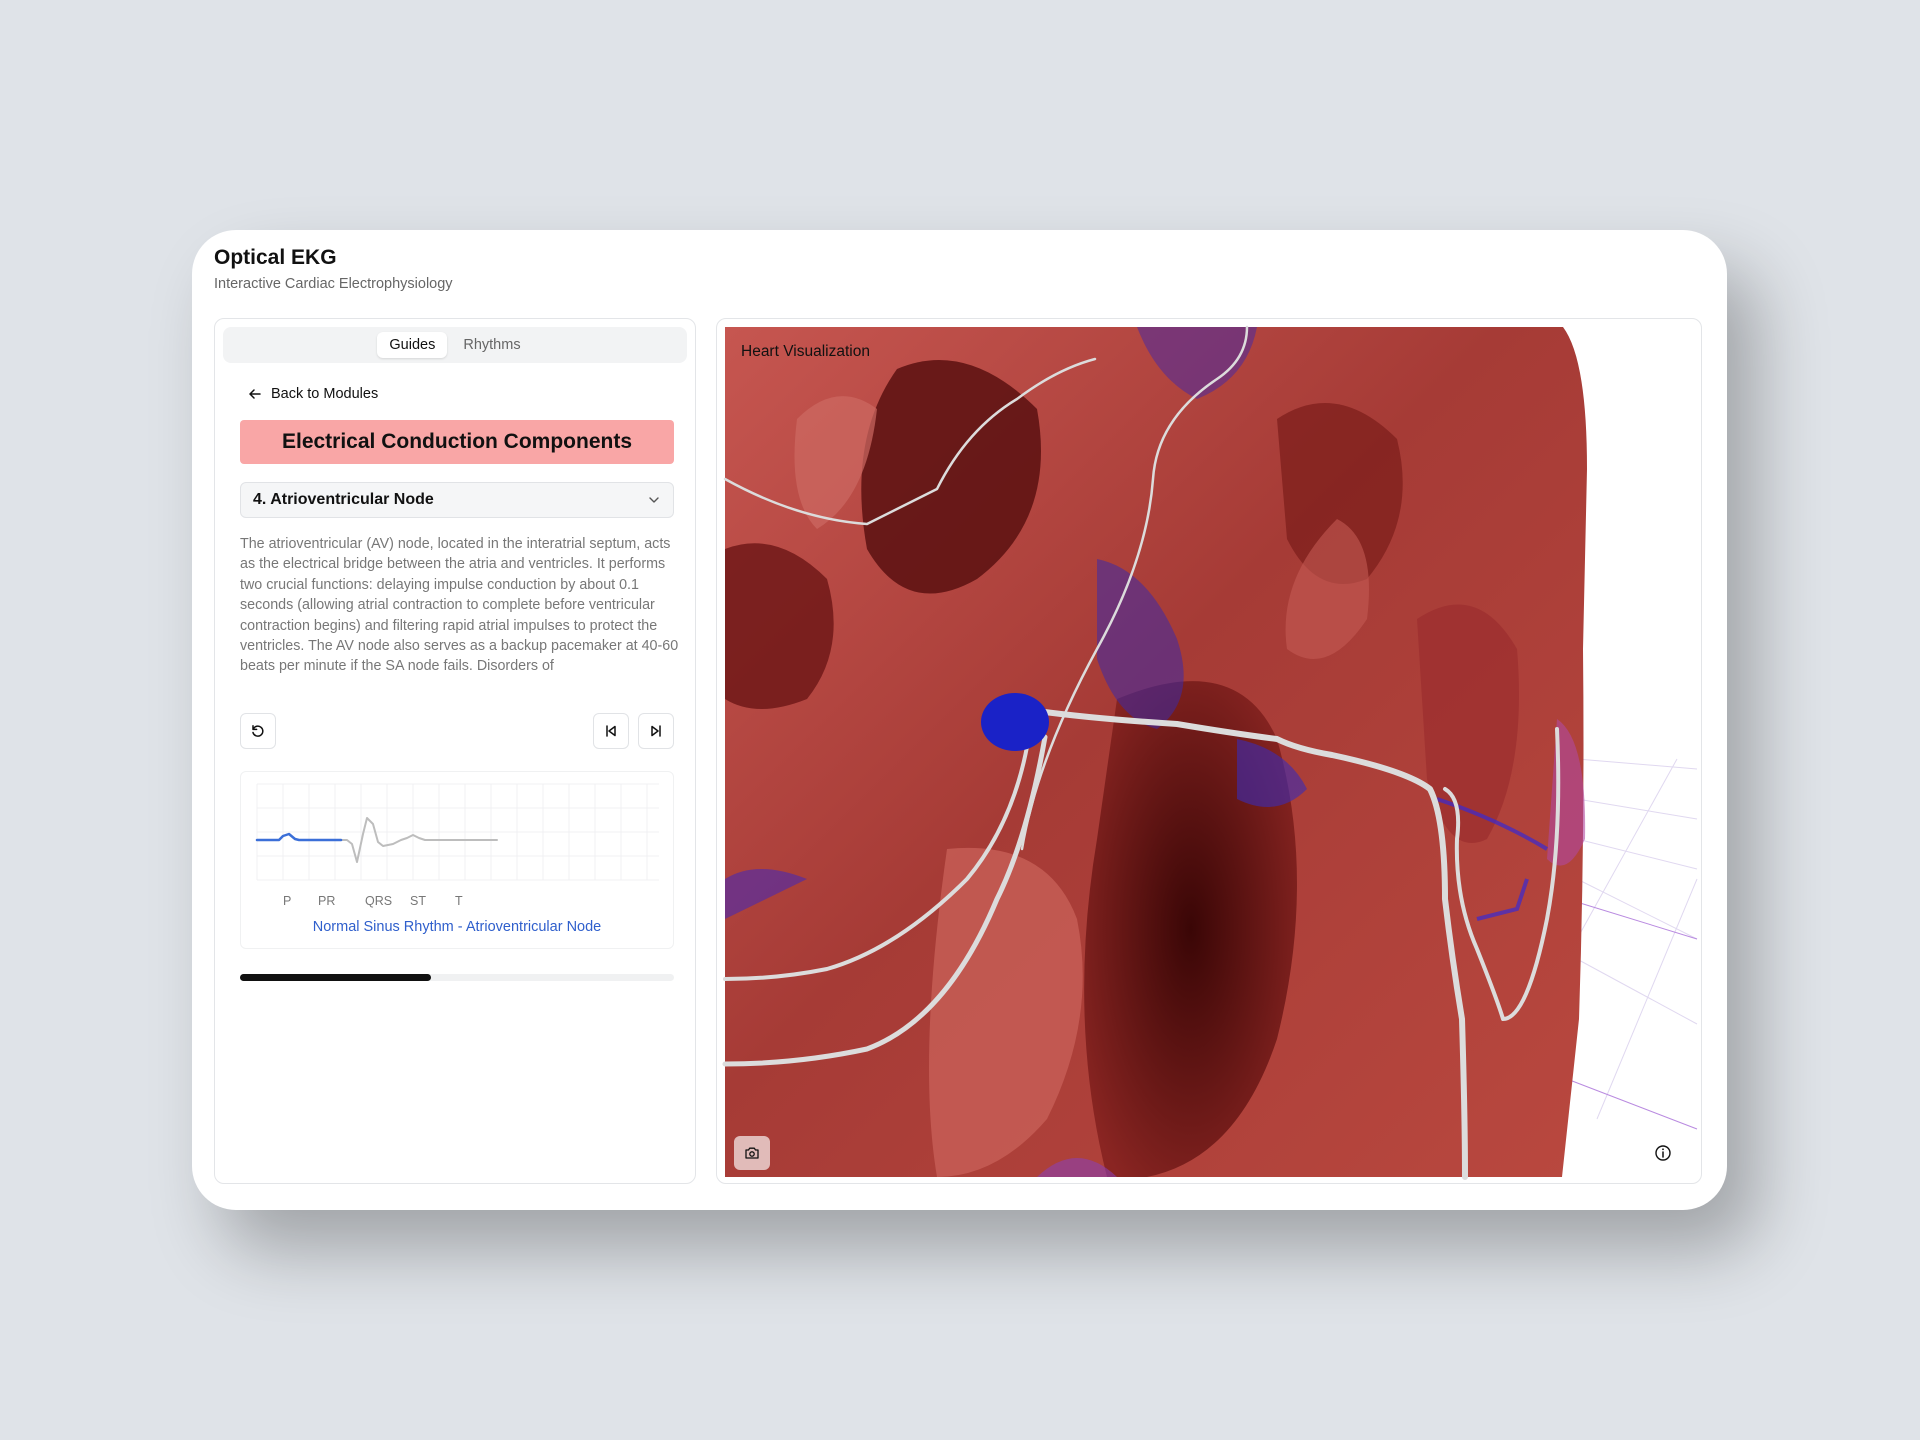 The height and width of the screenshot is (1440, 1920). What do you see at coordinates (654, 500) in the screenshot?
I see `chevron-down-icon` at bounding box center [654, 500].